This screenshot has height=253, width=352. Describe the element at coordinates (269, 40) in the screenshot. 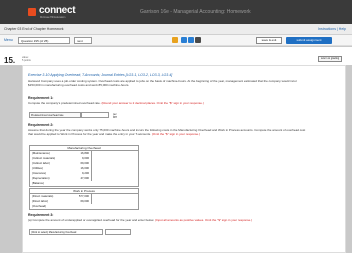

I see `save-exit-button: save & exit` at that location.